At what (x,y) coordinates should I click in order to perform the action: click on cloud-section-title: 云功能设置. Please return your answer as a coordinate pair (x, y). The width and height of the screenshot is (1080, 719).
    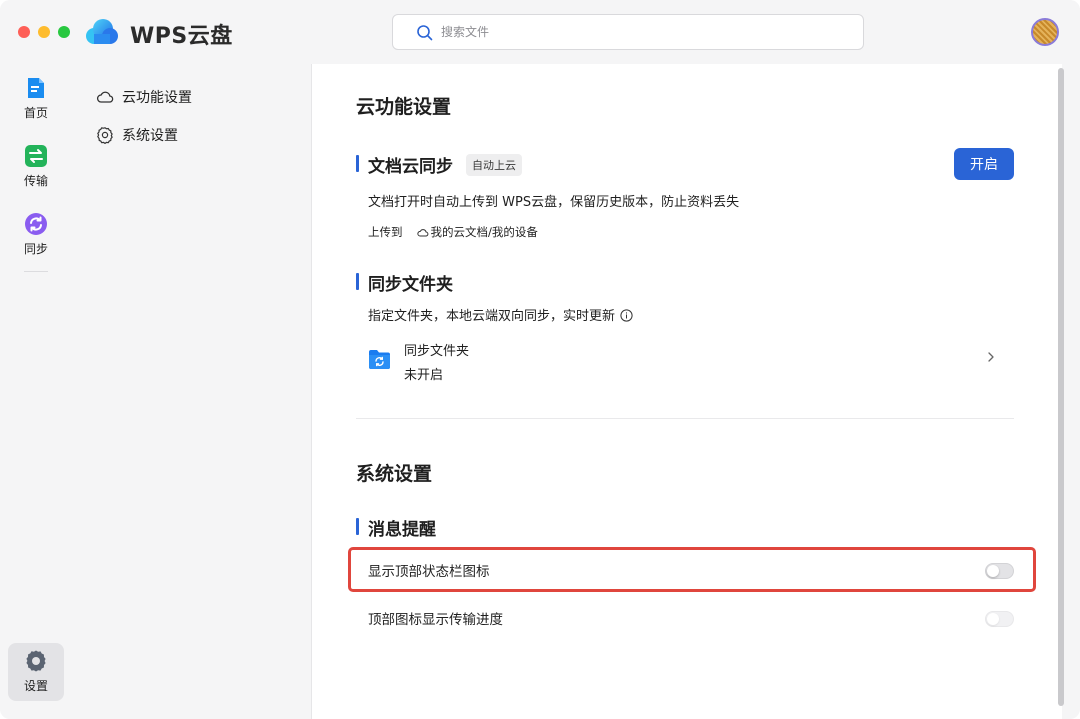
    Looking at the image, I should click on (404, 107).